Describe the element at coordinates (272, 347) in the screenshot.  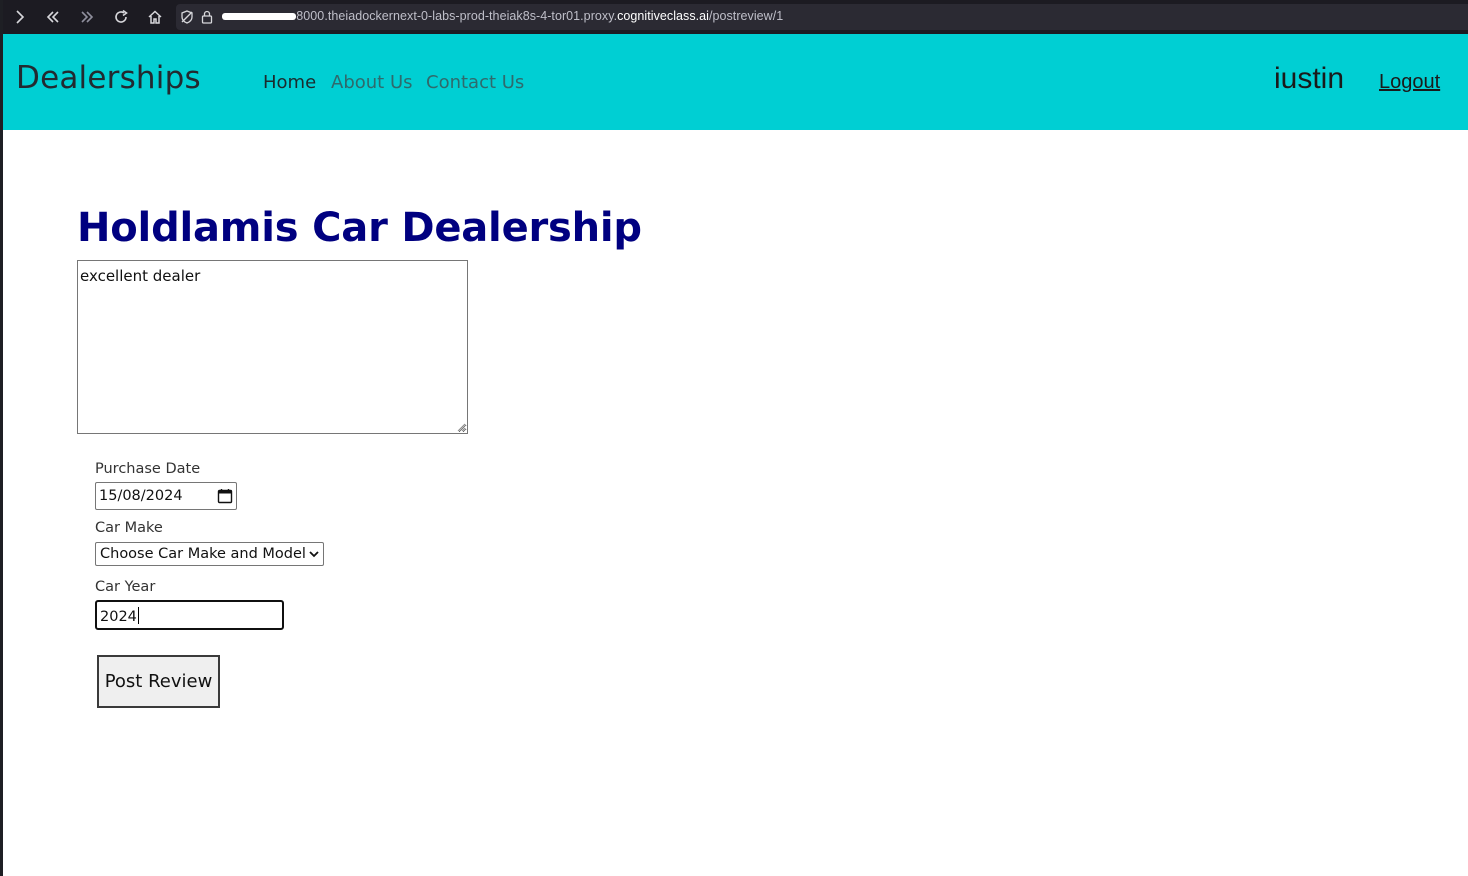
I see `review-textarea` at that location.